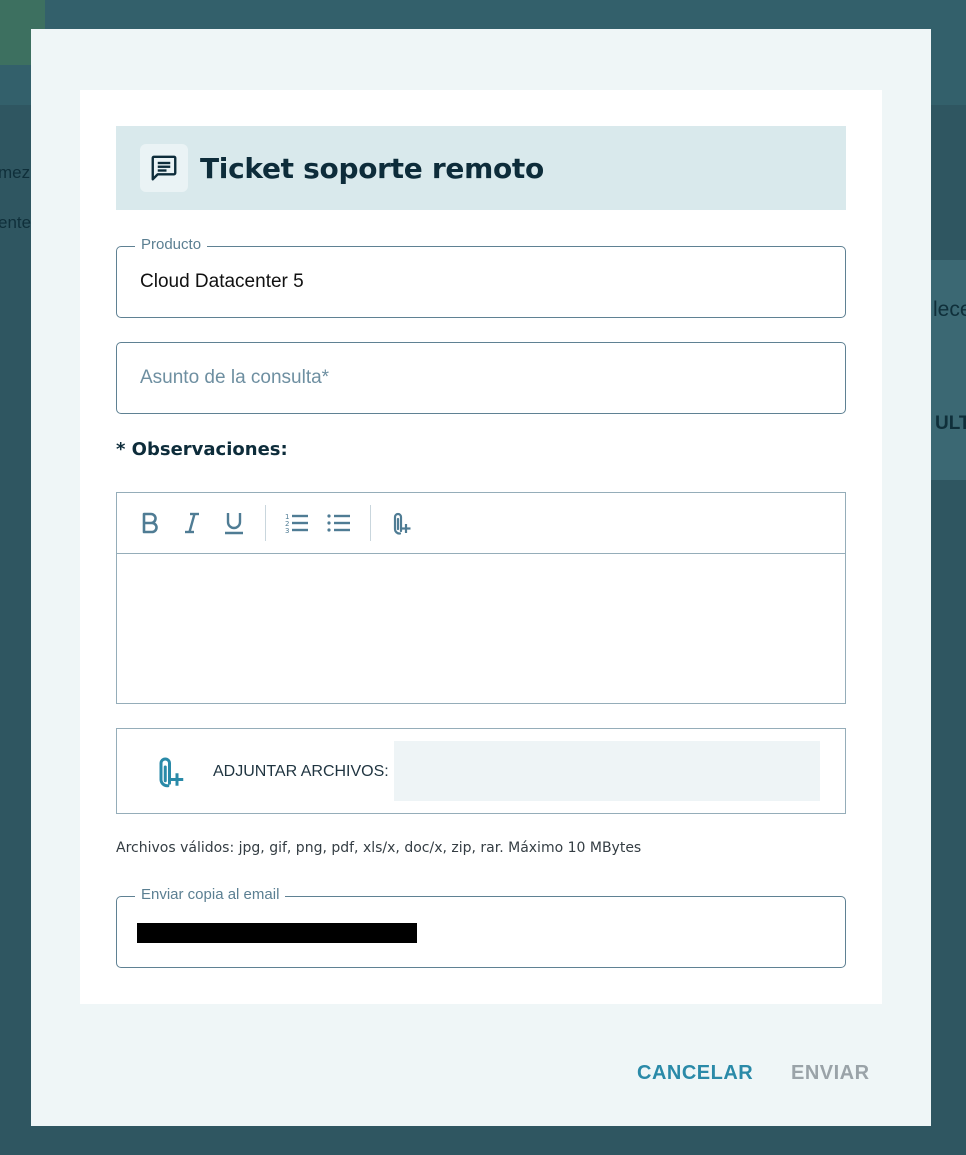  I want to click on send-button: ENVIAR, so click(830, 1073).